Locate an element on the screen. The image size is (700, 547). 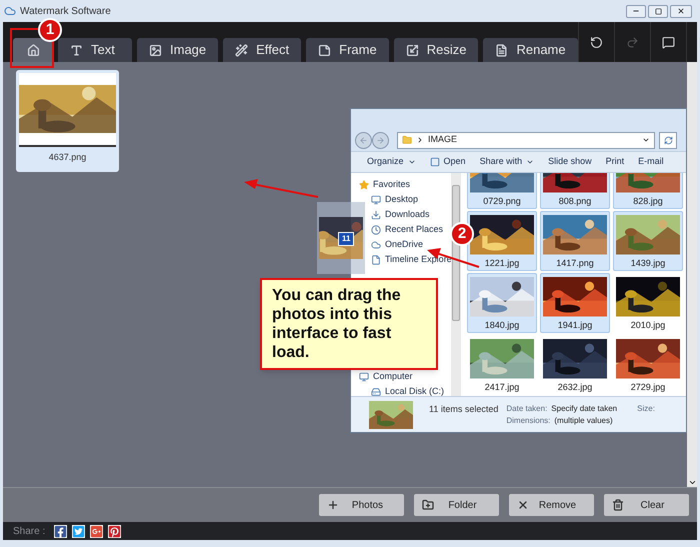
action-button: Clear is located at coordinates (646, 505).